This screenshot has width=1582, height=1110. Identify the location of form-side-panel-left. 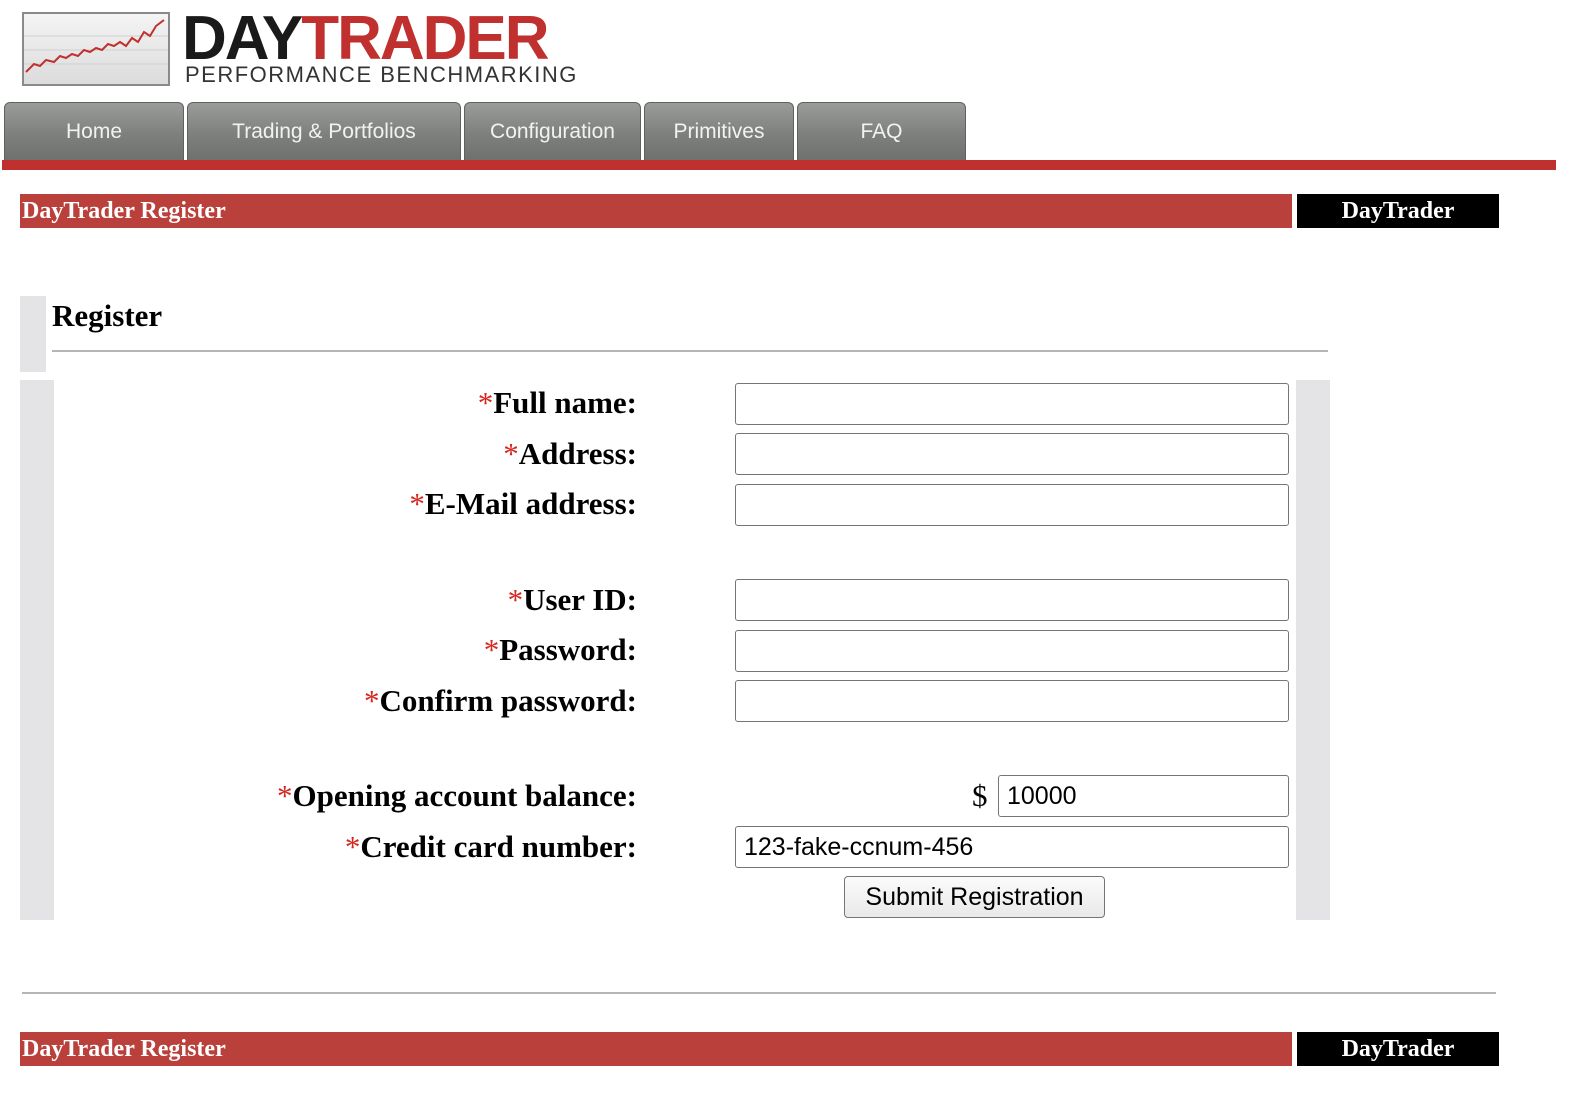
(37, 650).